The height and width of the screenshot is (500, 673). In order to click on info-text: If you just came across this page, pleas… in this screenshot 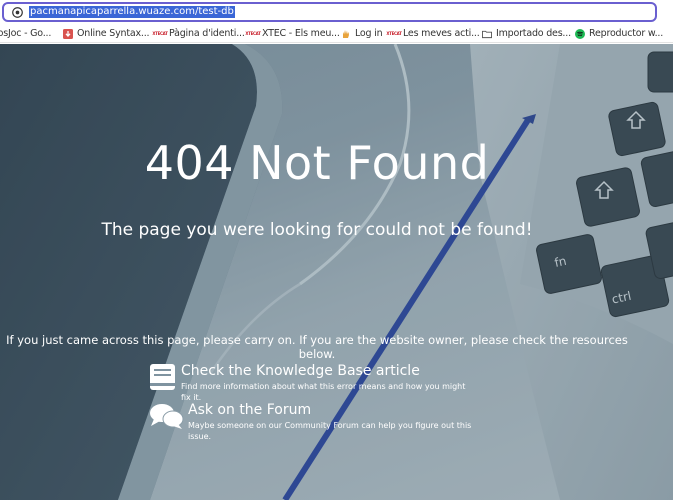, I will do `click(317, 347)`.